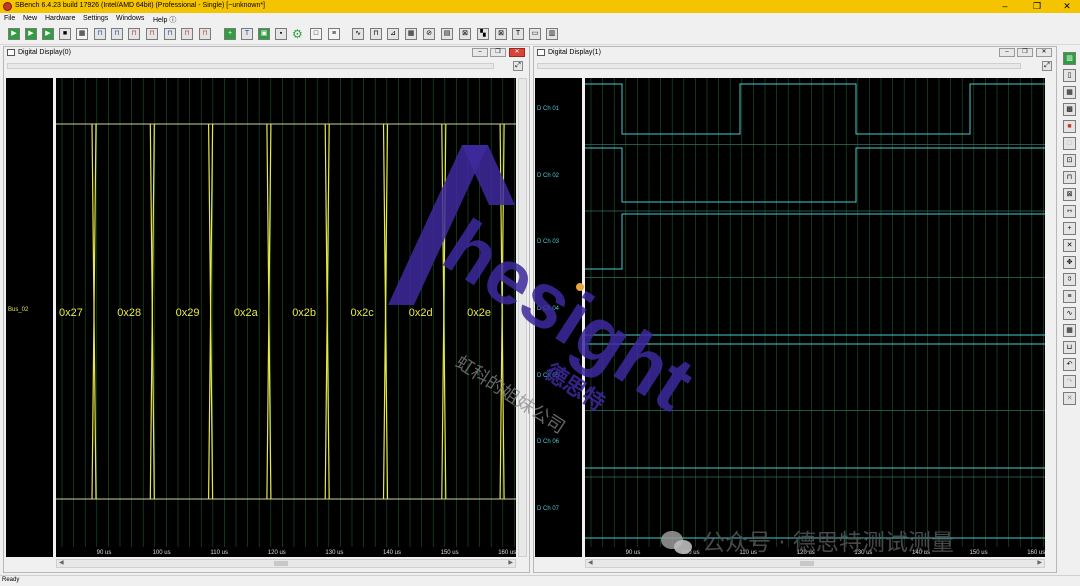 Image resolution: width=1080 pixels, height=586 pixels. What do you see at coordinates (1005, 6) in the screenshot?
I see `minimize-button: –` at bounding box center [1005, 6].